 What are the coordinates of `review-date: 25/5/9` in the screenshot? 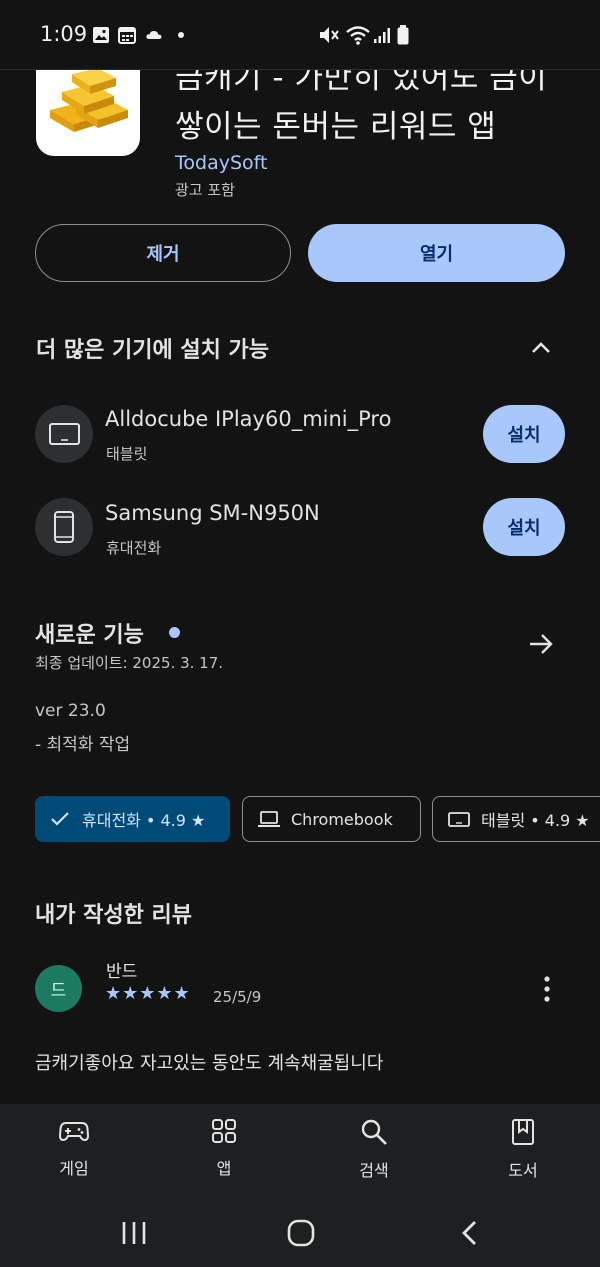 It's located at (237, 997).